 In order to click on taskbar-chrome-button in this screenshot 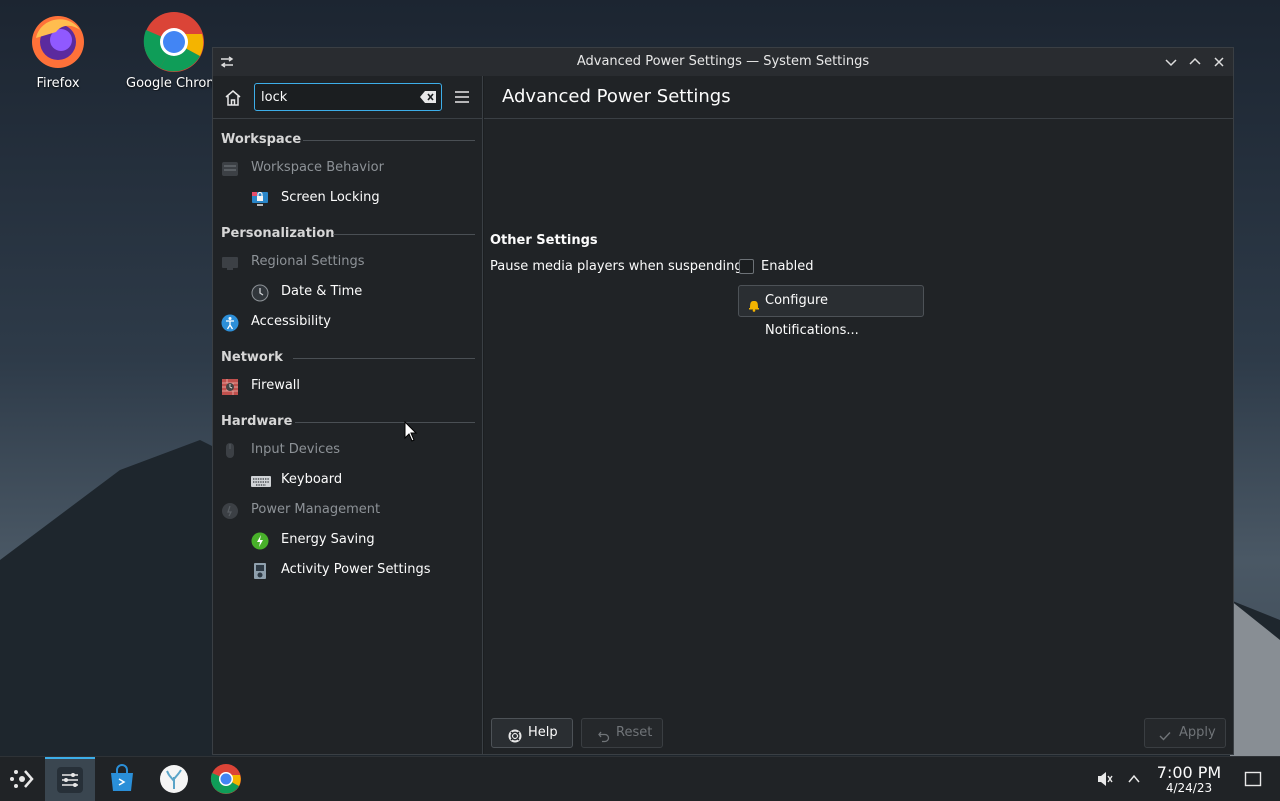, I will do `click(226, 779)`.